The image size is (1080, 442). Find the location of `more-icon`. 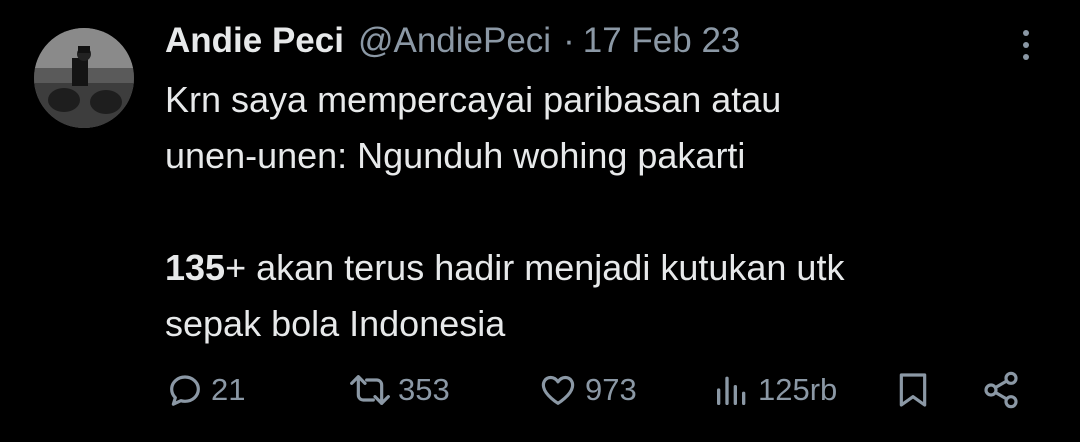

more-icon is located at coordinates (1026, 45).